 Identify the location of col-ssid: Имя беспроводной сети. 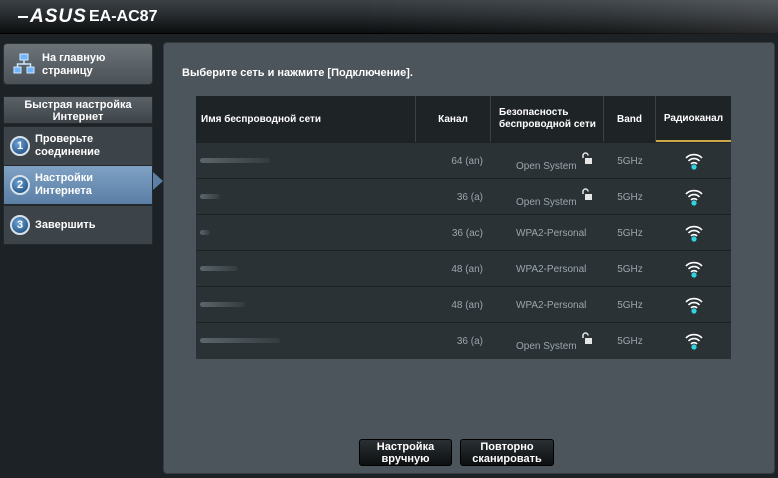
(306, 119).